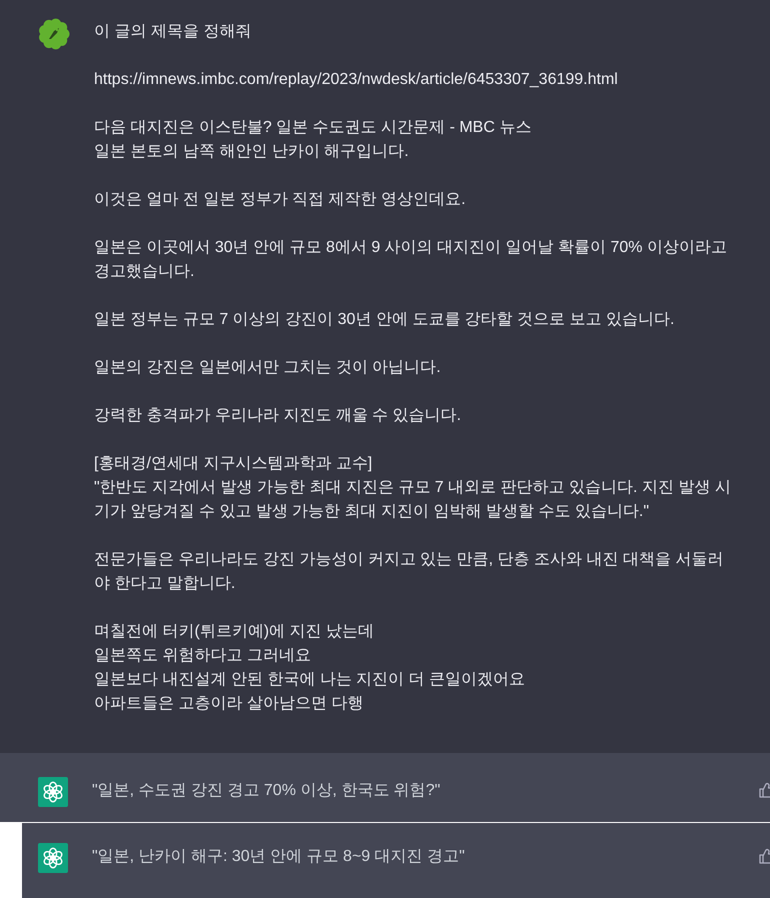 This screenshot has height=898, width=770. I want to click on response-text: "일본, 수도권 강진 경고 70% 이상, 한국도 위험?", so click(267, 791).